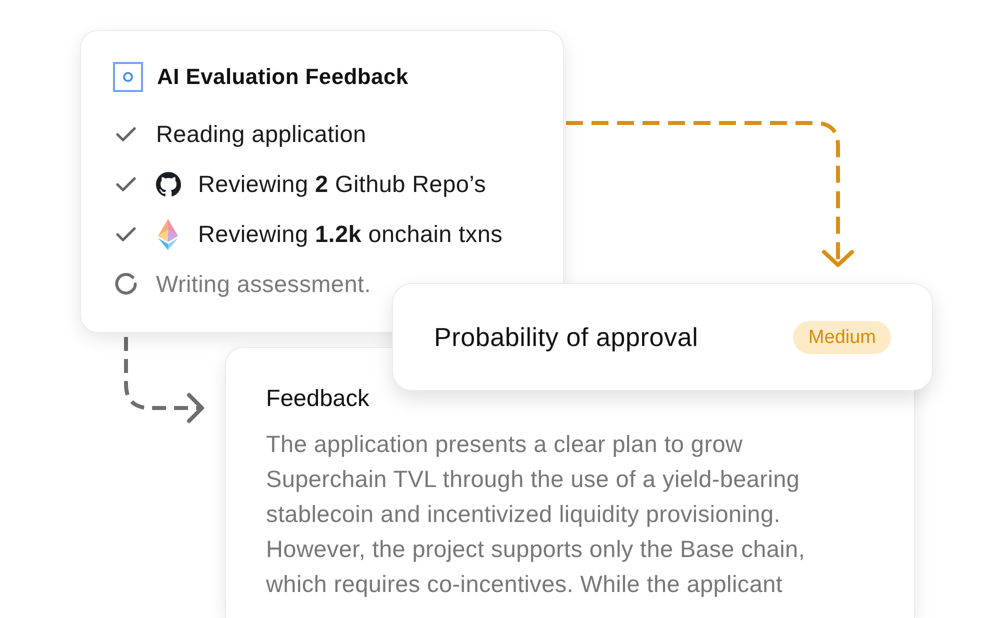 Image resolution: width=1000 pixels, height=618 pixels. What do you see at coordinates (168, 184) in the screenshot?
I see `cat-logo-icon` at bounding box center [168, 184].